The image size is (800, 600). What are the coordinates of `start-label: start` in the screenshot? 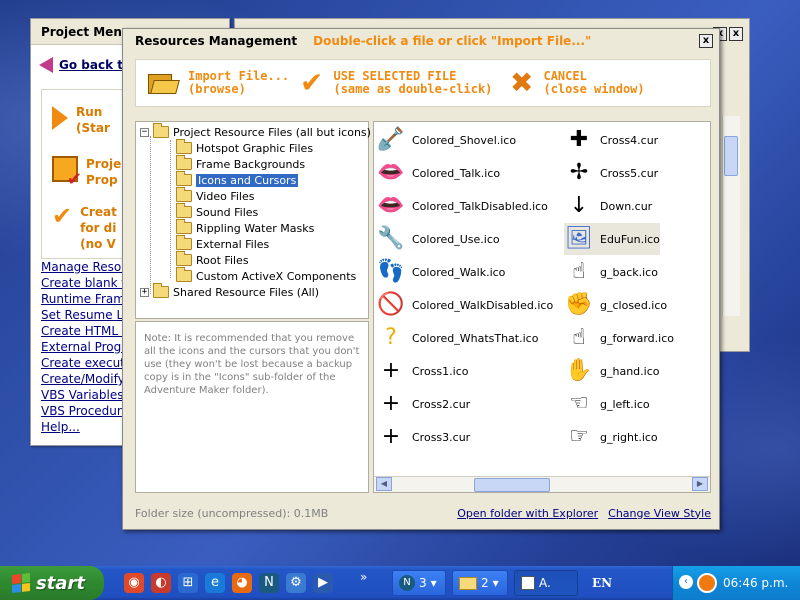 It's located at (60, 583).